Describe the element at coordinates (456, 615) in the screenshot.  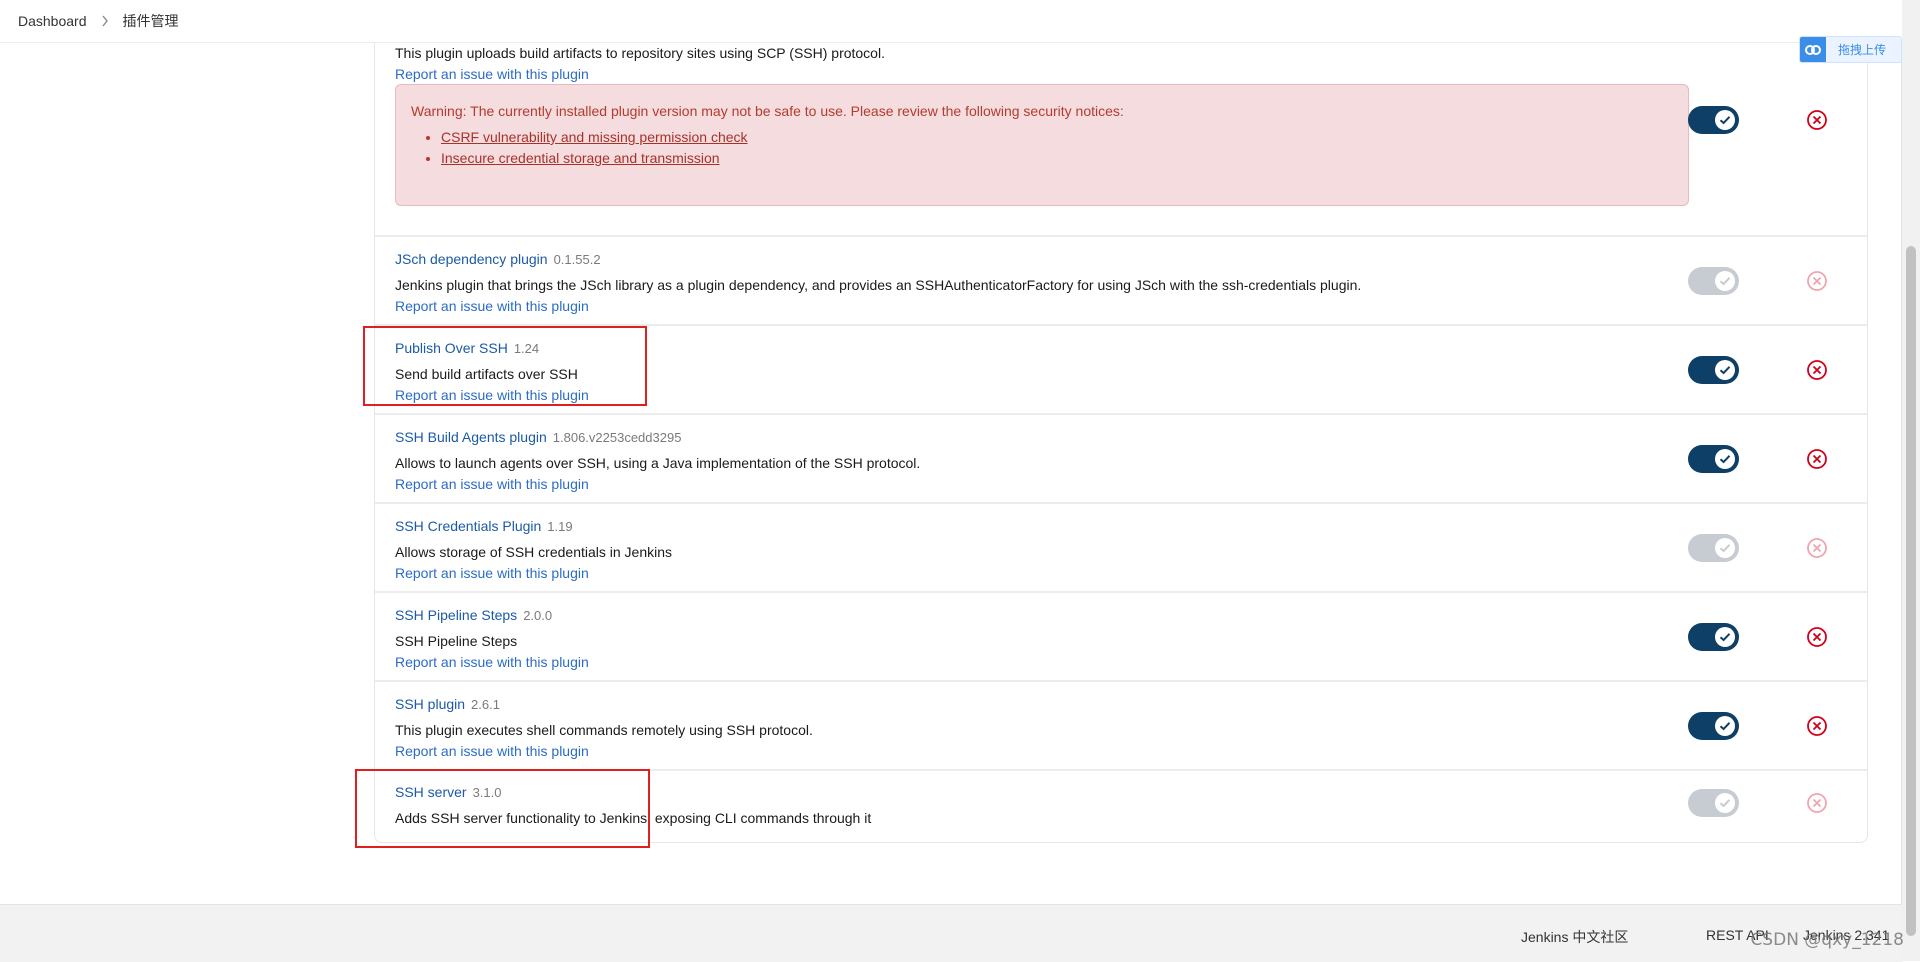
I see `plugin-name: SSH Pipeline Steps` at that location.